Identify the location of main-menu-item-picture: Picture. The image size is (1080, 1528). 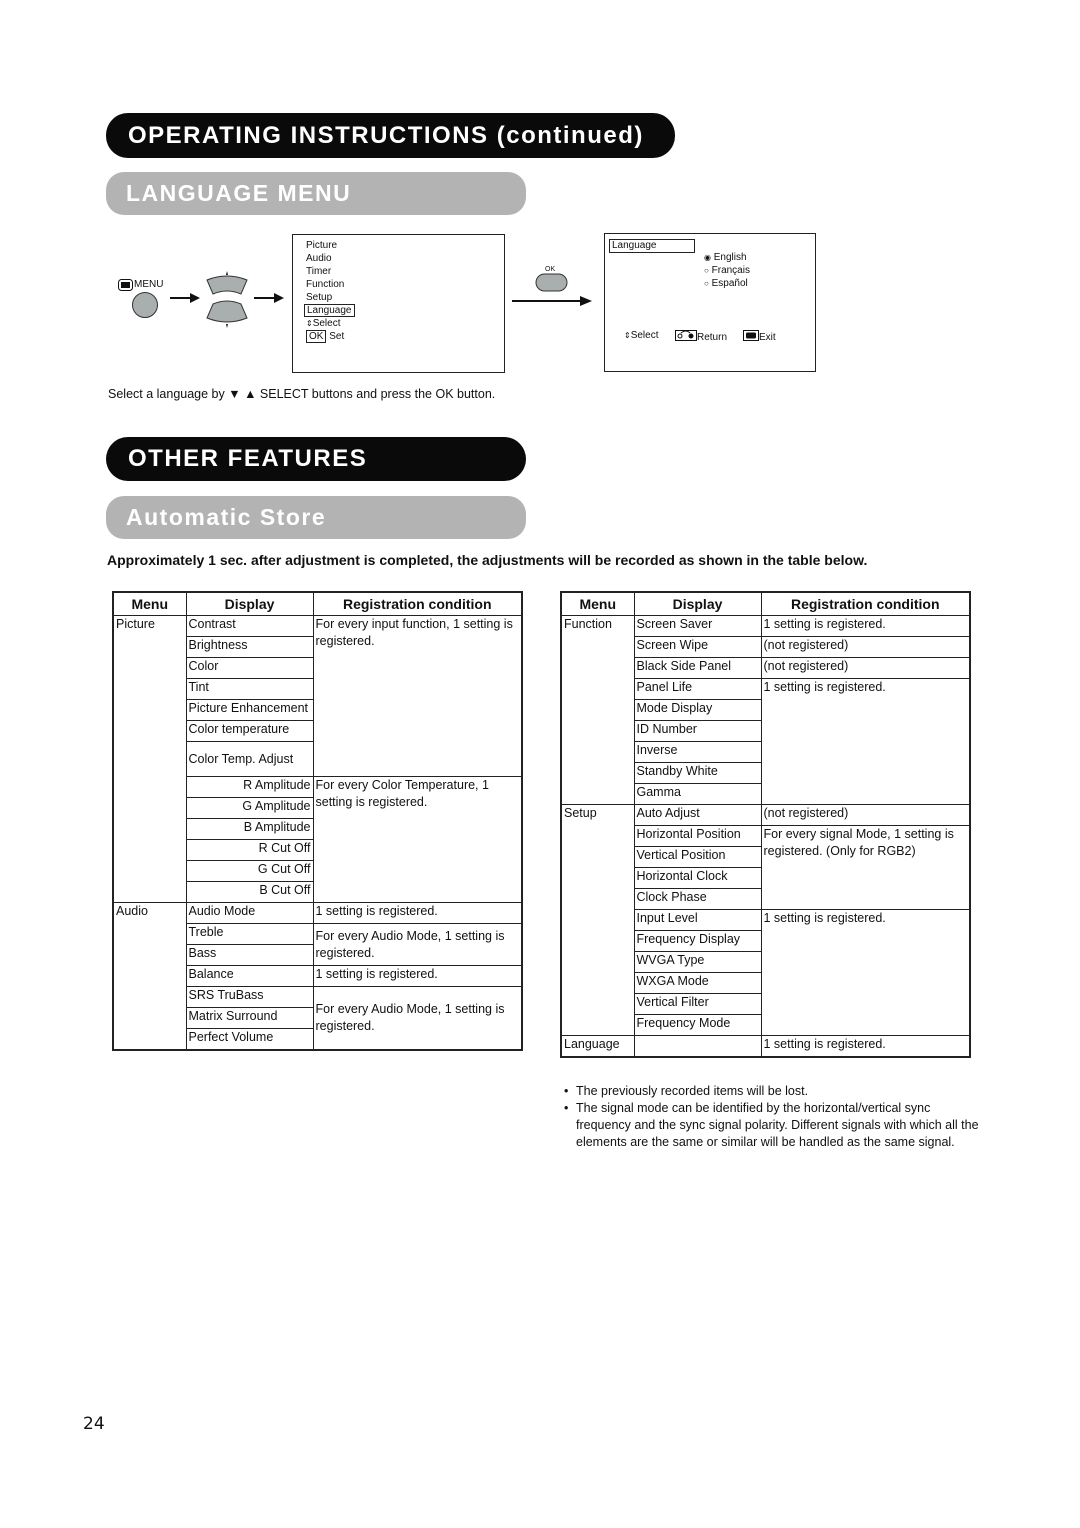
(322, 245).